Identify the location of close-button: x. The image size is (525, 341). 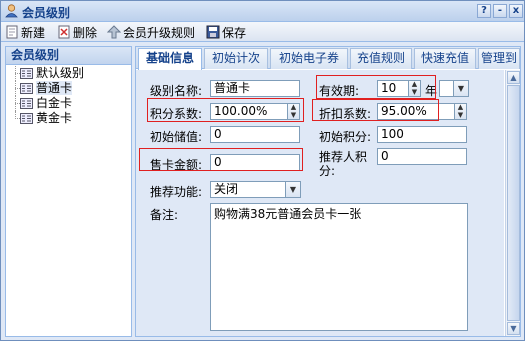
(516, 11).